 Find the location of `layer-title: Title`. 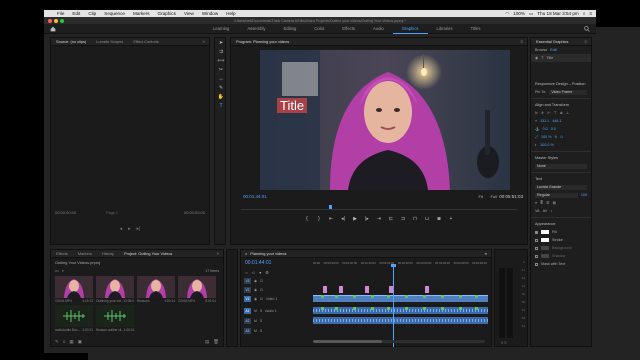

layer-title: Title is located at coordinates (549, 58).